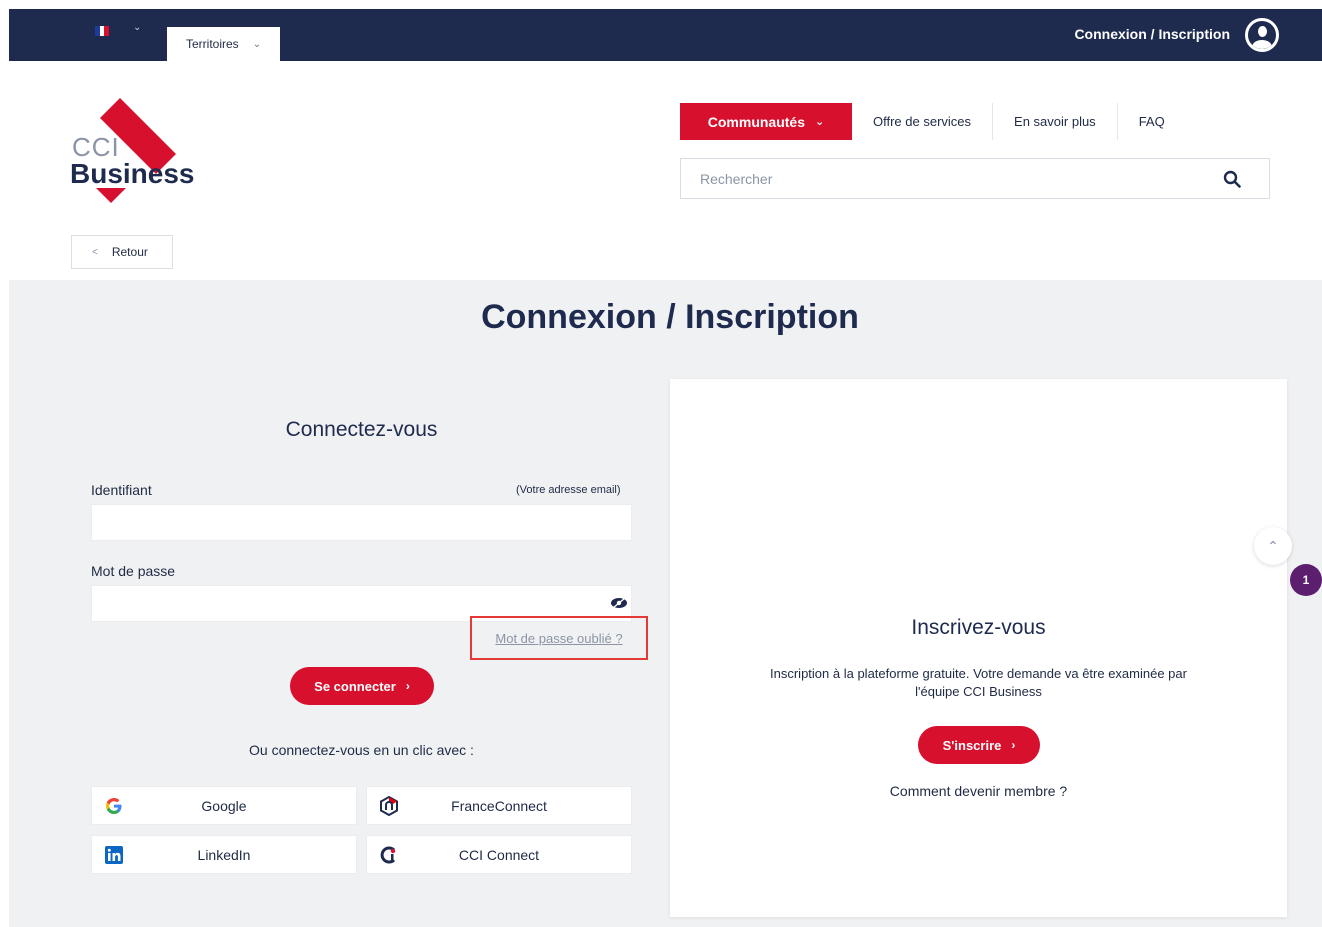  I want to click on google-icon, so click(114, 806).